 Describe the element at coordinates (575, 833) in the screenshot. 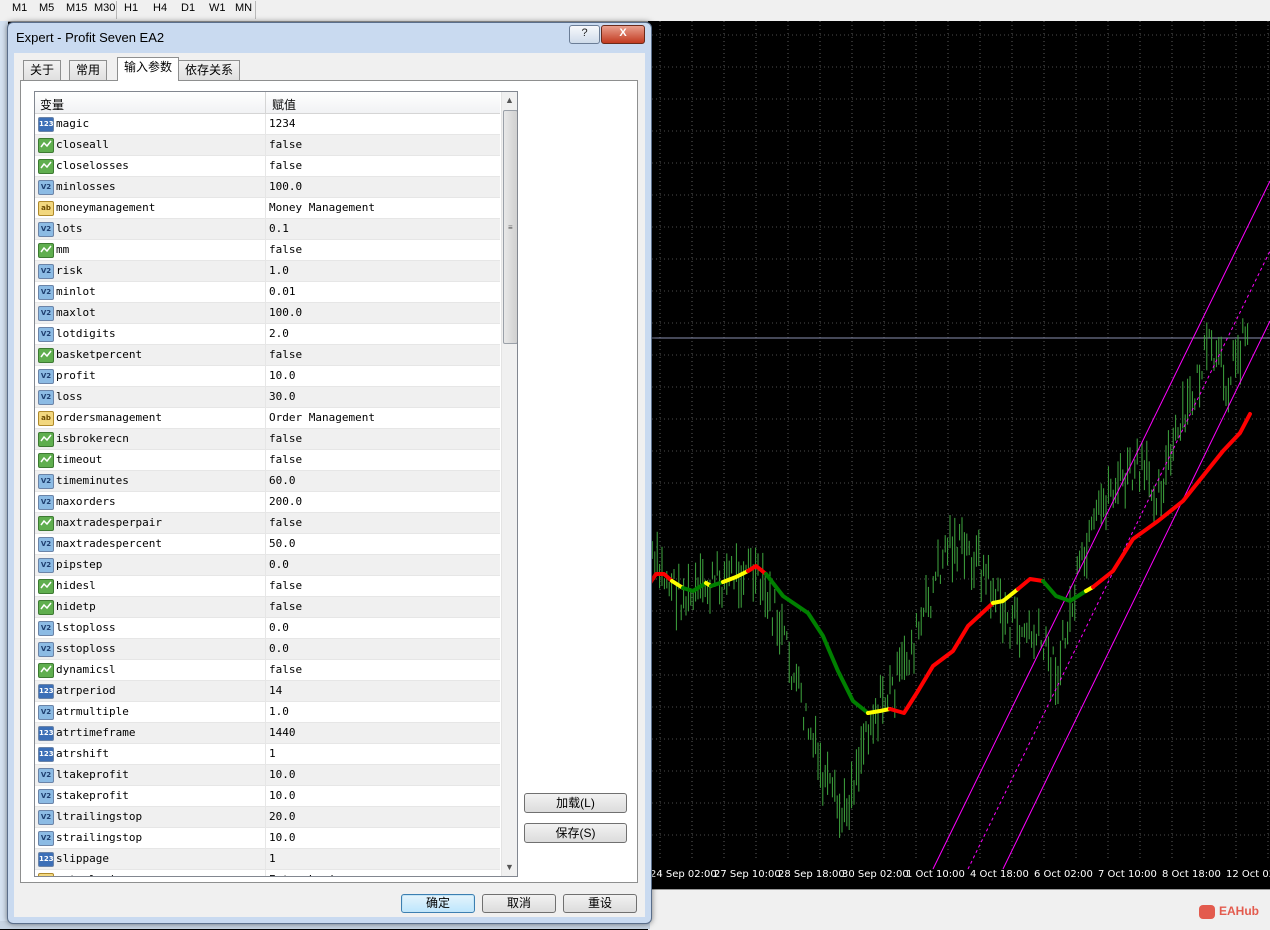

I see `save-button: 保存(S)` at that location.